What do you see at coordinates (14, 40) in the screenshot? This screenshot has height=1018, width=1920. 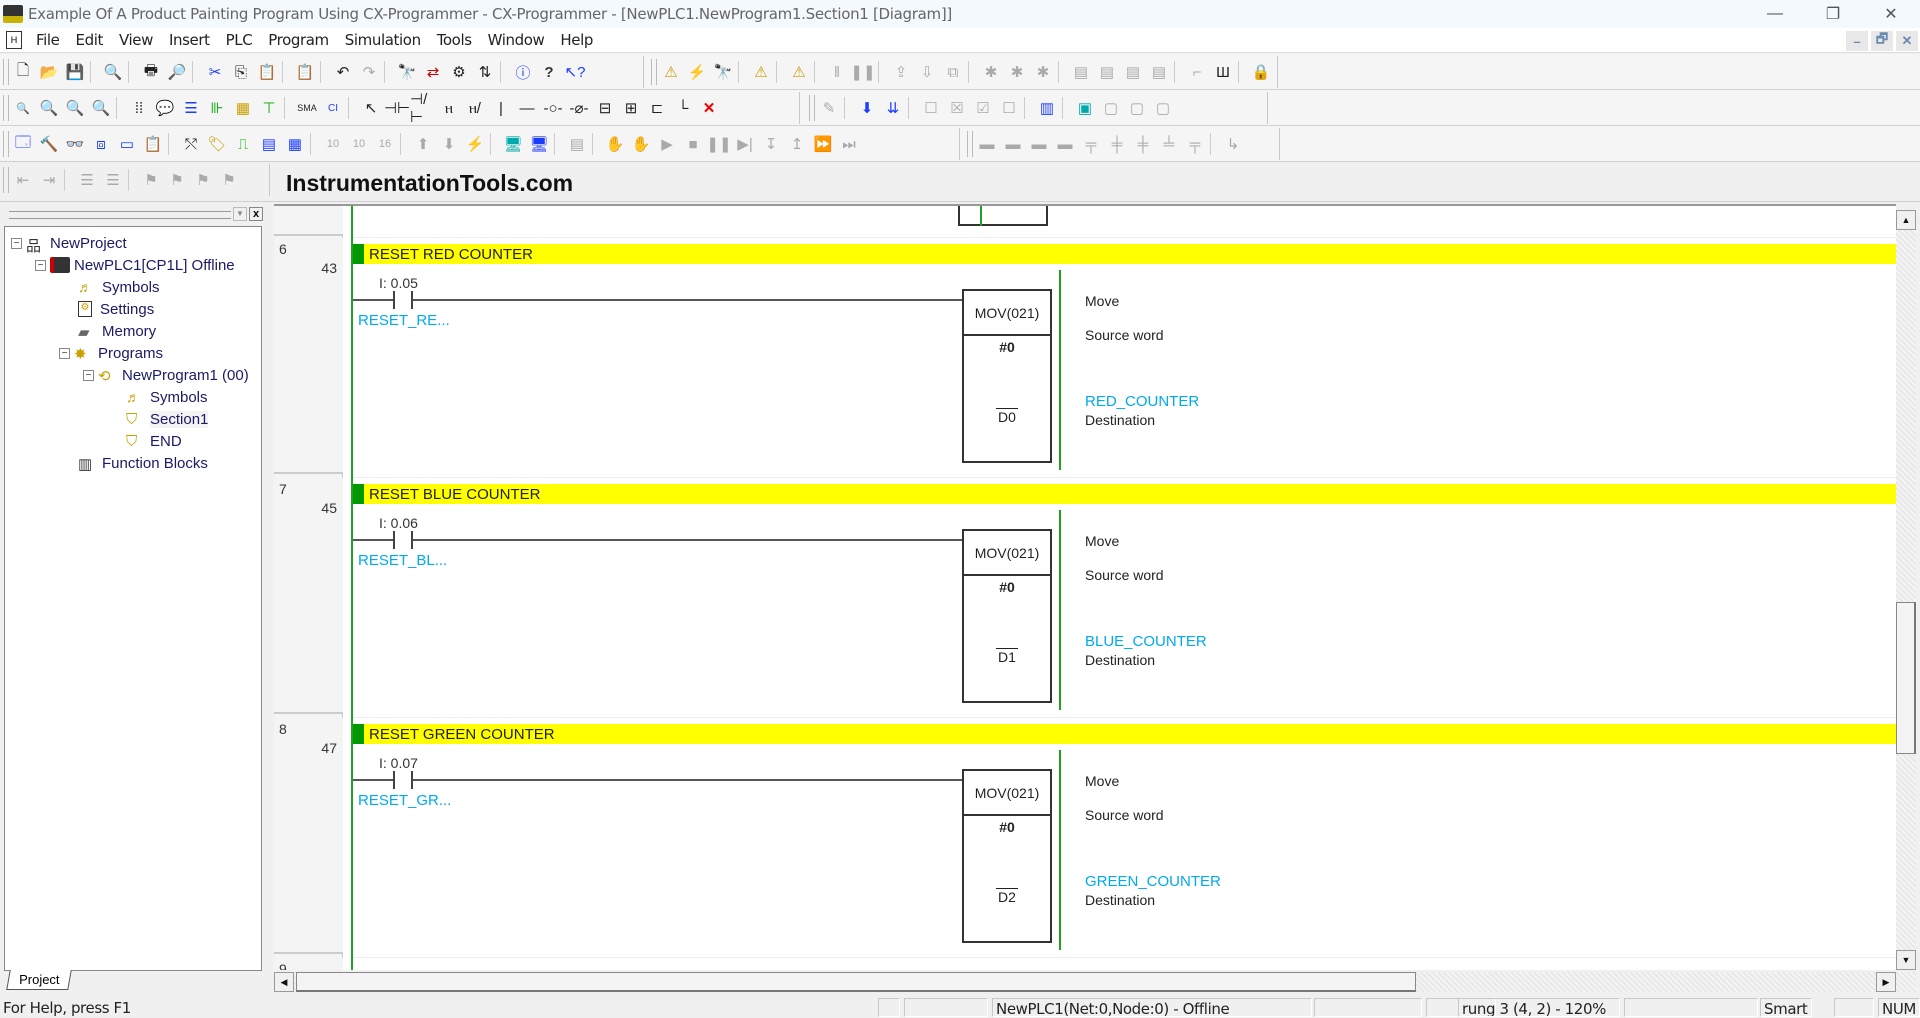 I see `document-icon: H` at bounding box center [14, 40].